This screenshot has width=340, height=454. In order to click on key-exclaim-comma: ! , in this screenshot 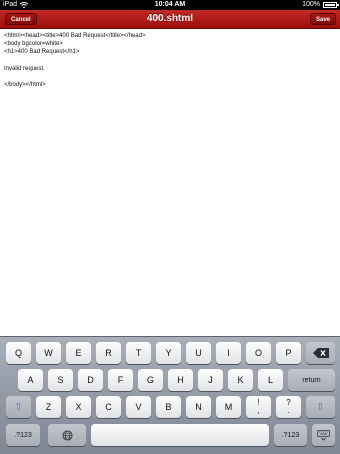, I will do `click(258, 407)`.